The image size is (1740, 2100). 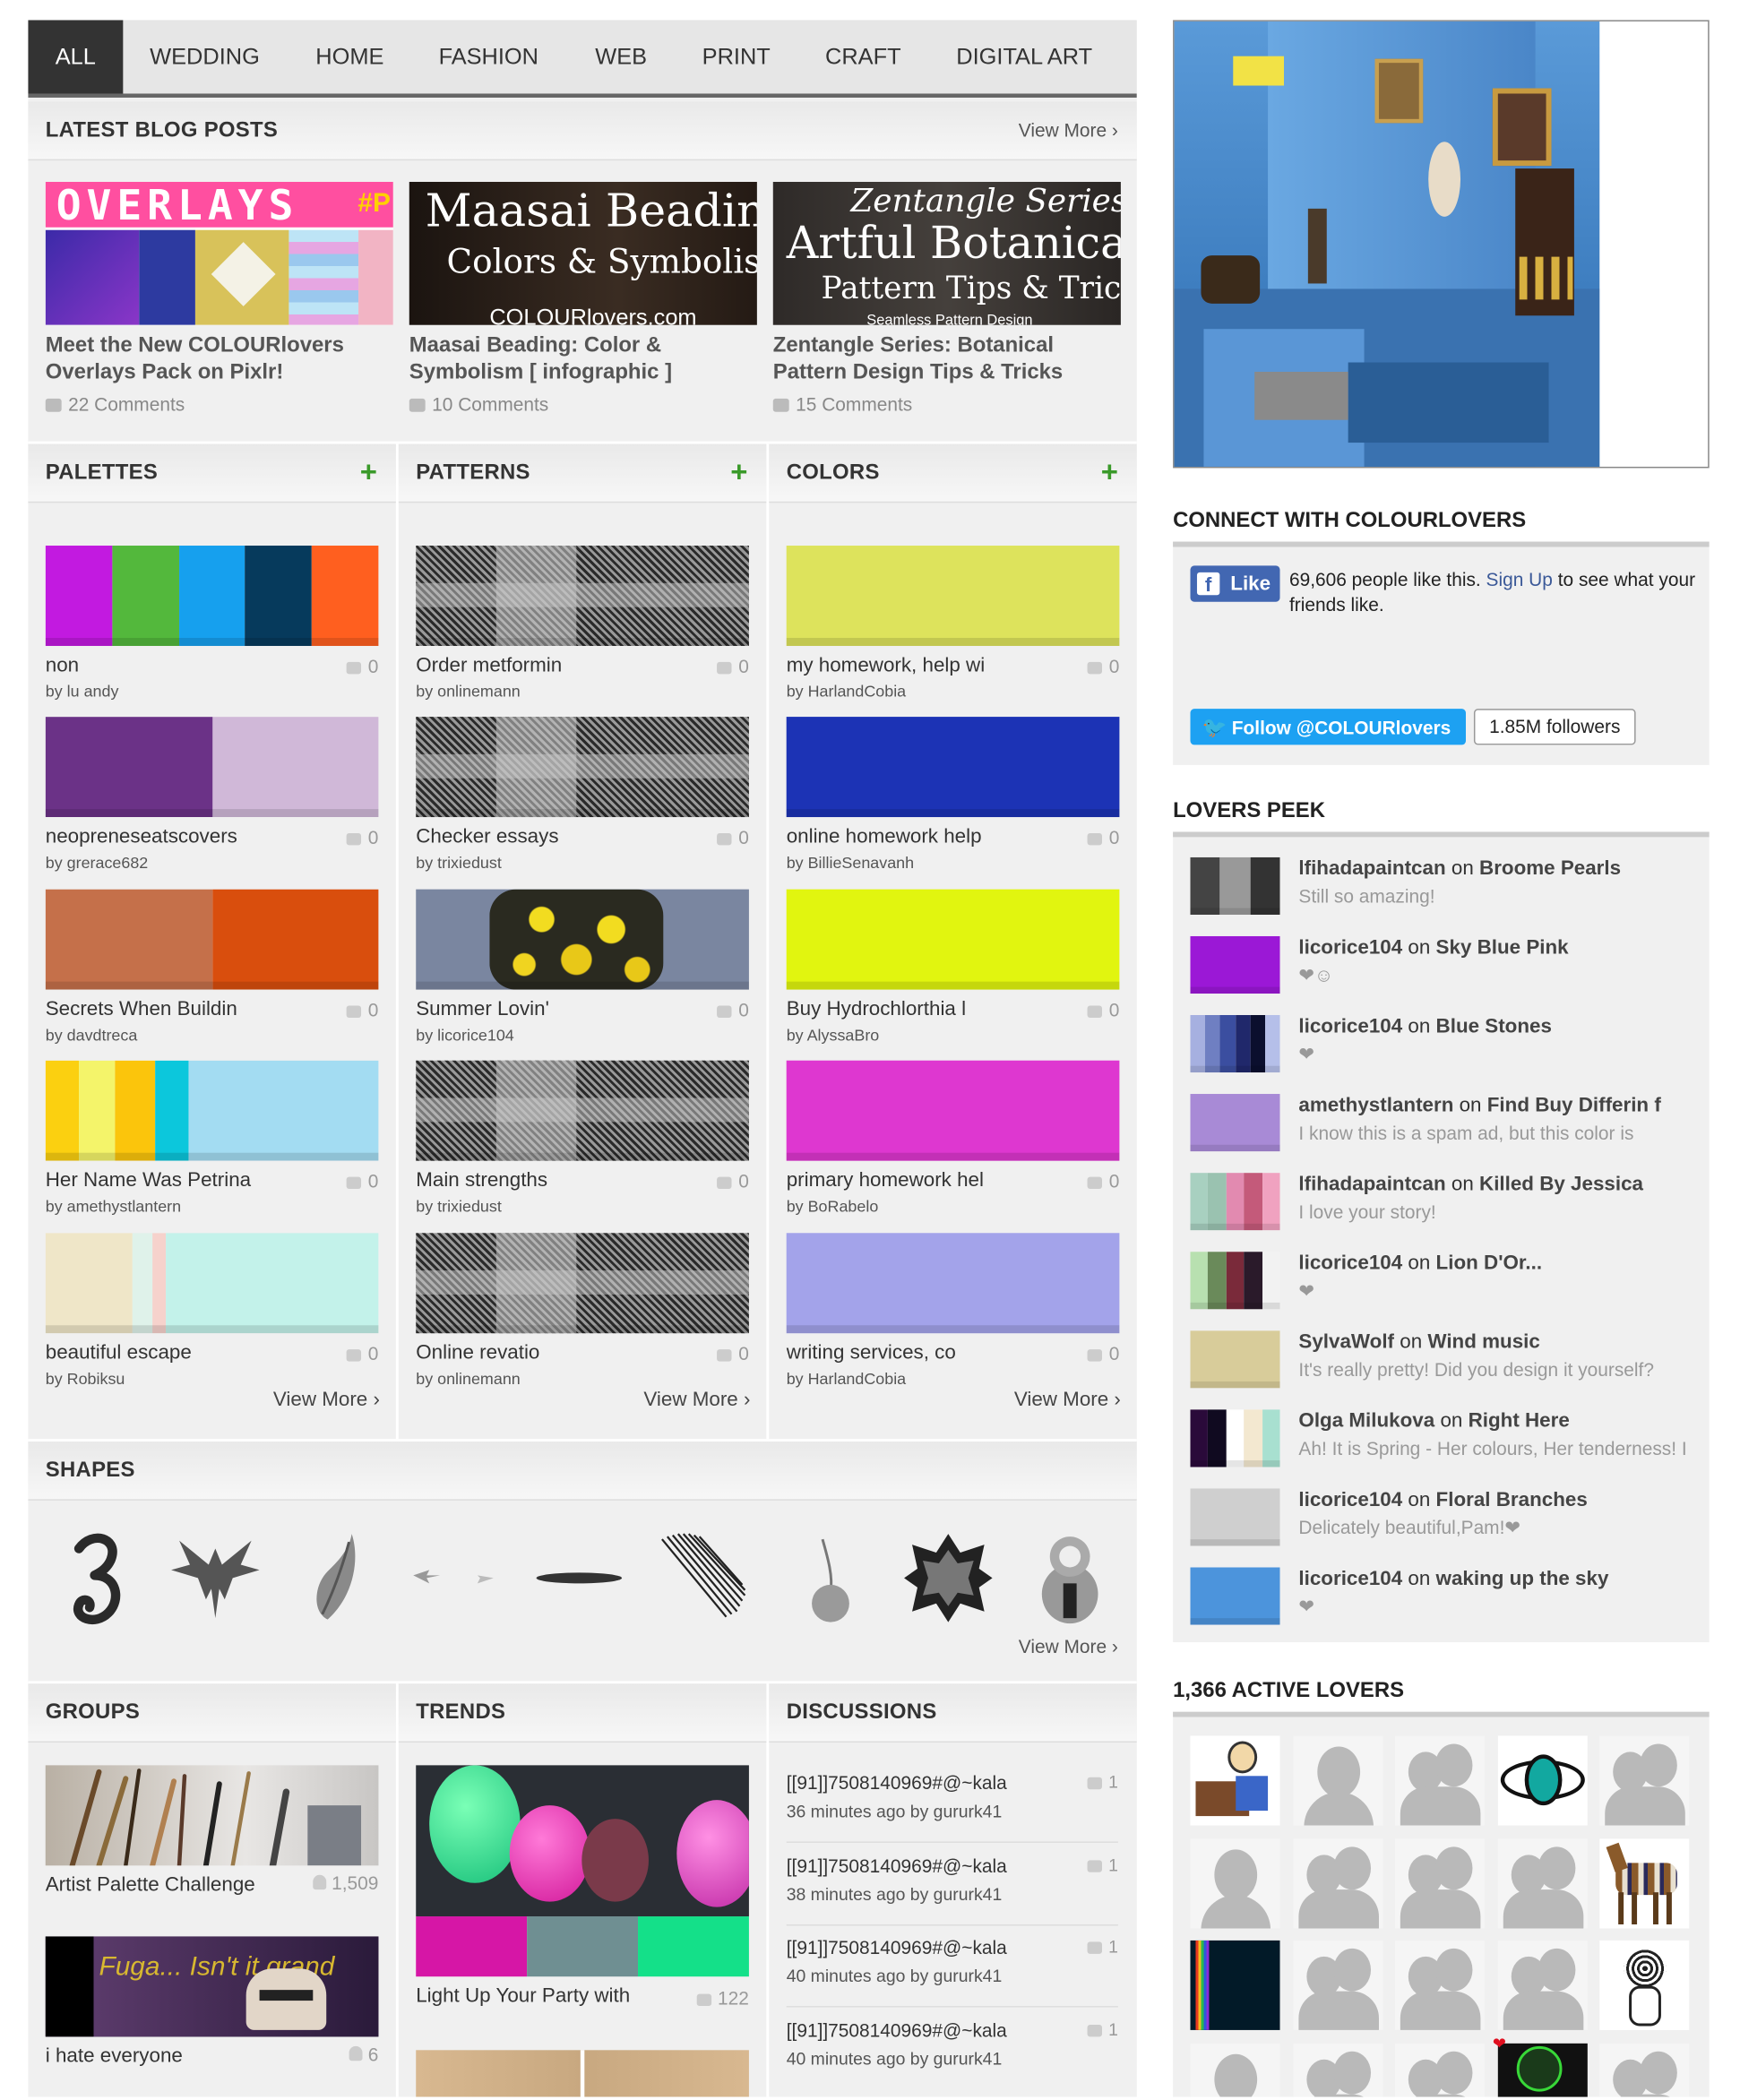 I want to click on peek-target-link: Floral Branches, so click(x=1512, y=1499).